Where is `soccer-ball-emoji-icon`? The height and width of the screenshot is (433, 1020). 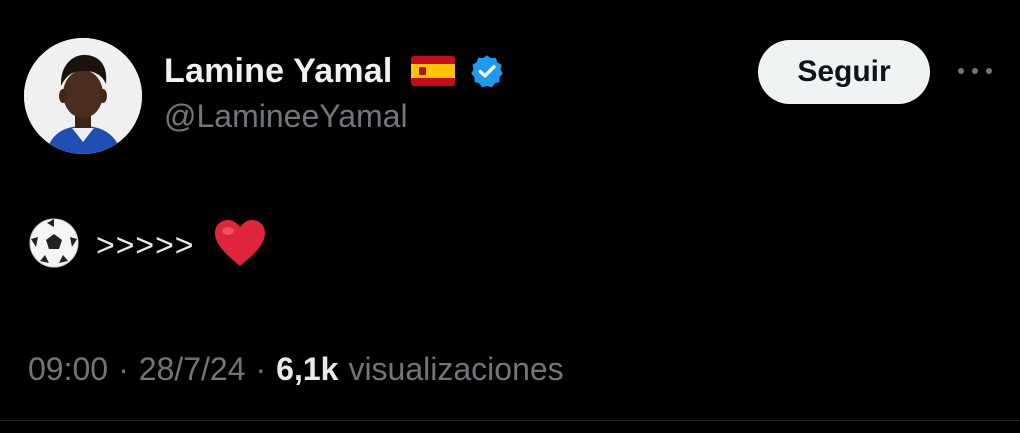 soccer-ball-emoji-icon is located at coordinates (54, 245).